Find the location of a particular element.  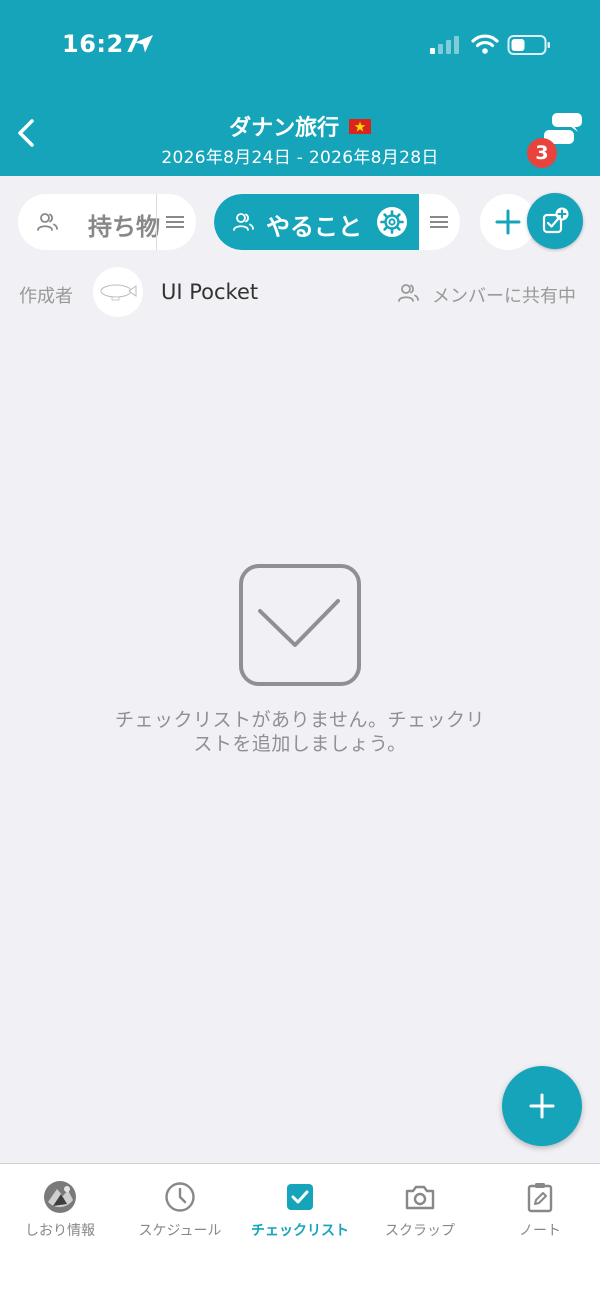

nav-item-schedule: スケジュール is located at coordinates (180, 1209).